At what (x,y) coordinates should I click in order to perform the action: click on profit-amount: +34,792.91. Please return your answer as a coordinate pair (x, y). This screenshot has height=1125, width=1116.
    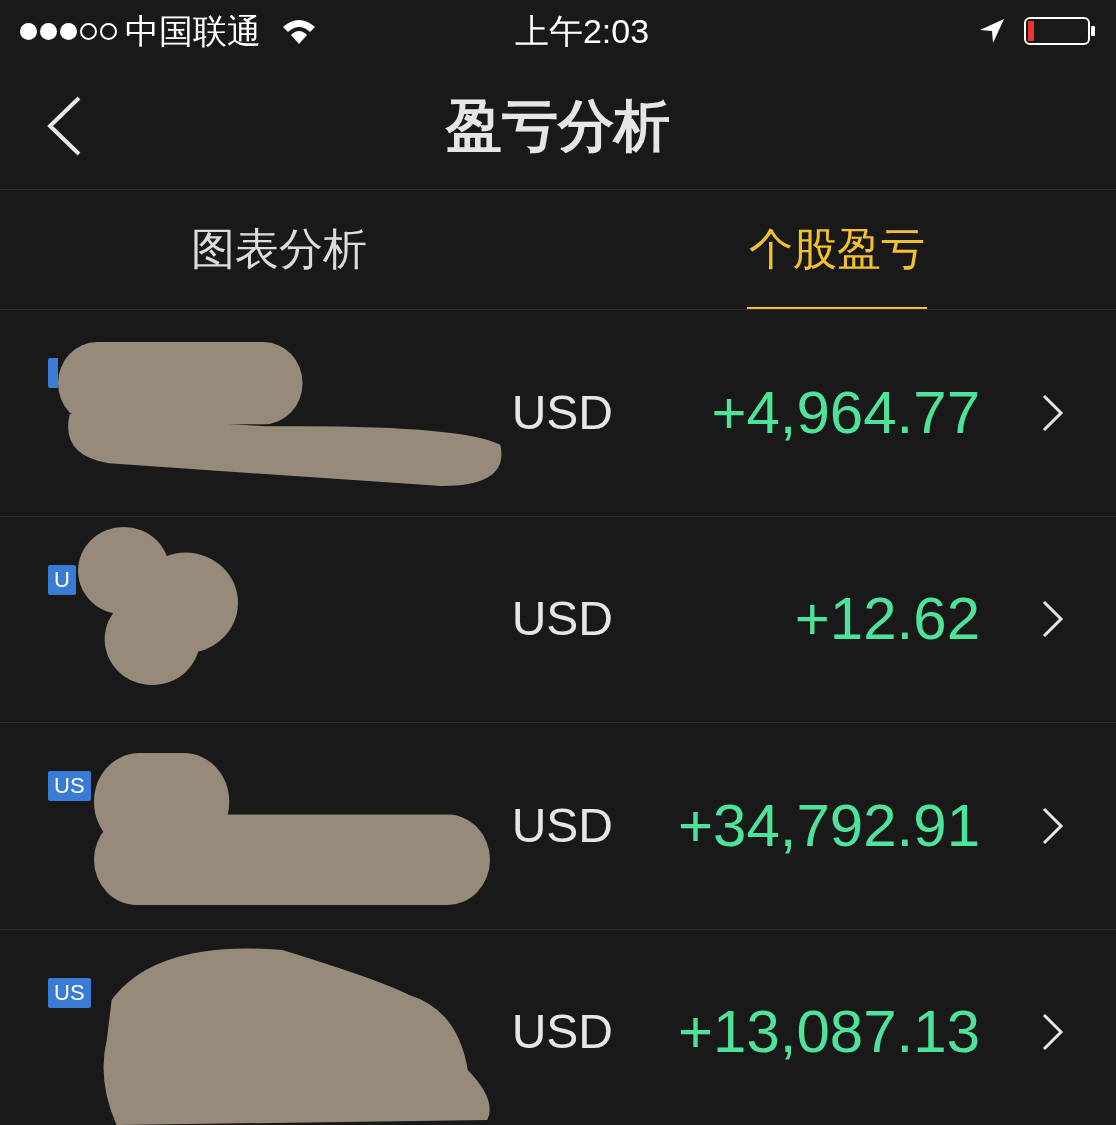
    Looking at the image, I should click on (829, 825).